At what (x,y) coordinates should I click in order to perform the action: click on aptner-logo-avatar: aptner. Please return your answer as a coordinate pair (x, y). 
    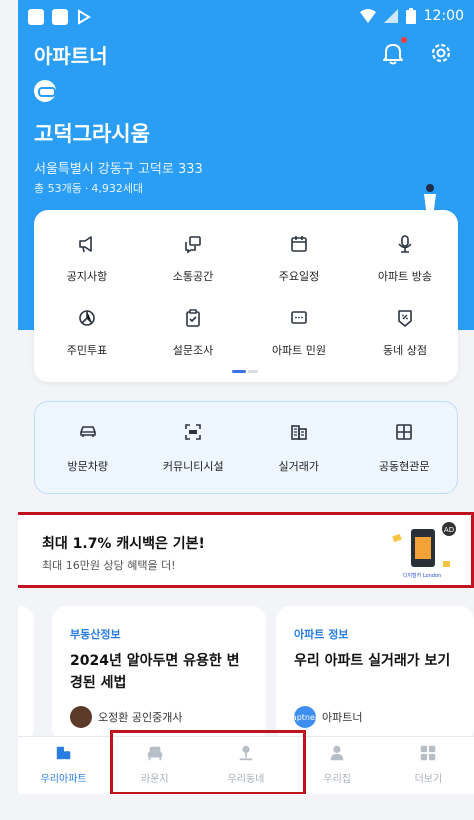
    Looking at the image, I should click on (305, 717).